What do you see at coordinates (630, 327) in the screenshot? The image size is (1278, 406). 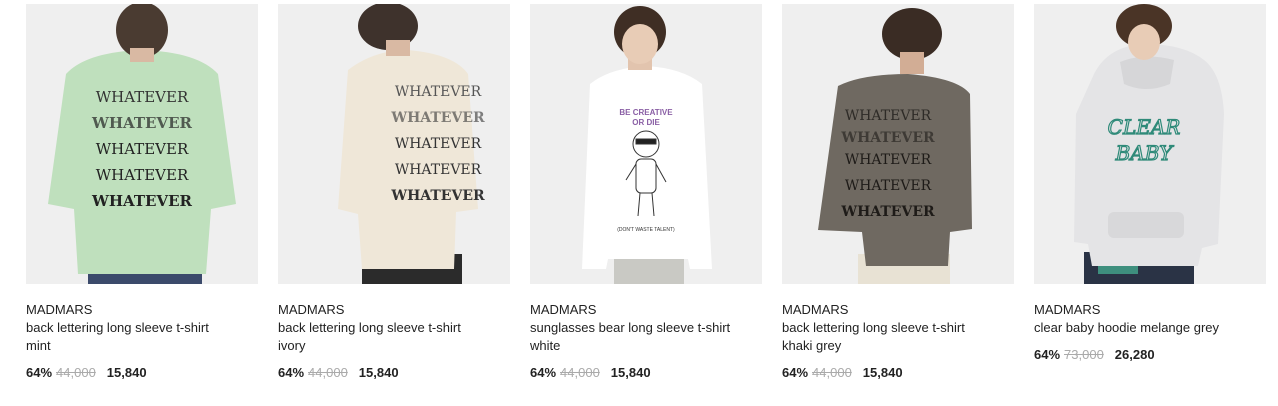 I see `product-title-line: sunglasses bear long sleeve t-shirt` at bounding box center [630, 327].